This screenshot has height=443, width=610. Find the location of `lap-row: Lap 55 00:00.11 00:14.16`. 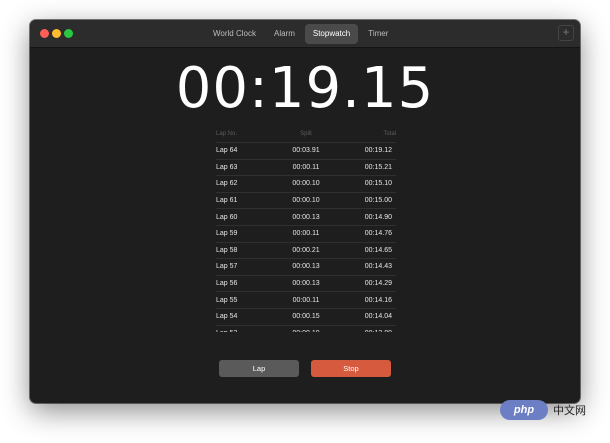

lap-row: Lap 55 00:00.11 00:14.16 is located at coordinates (306, 299).